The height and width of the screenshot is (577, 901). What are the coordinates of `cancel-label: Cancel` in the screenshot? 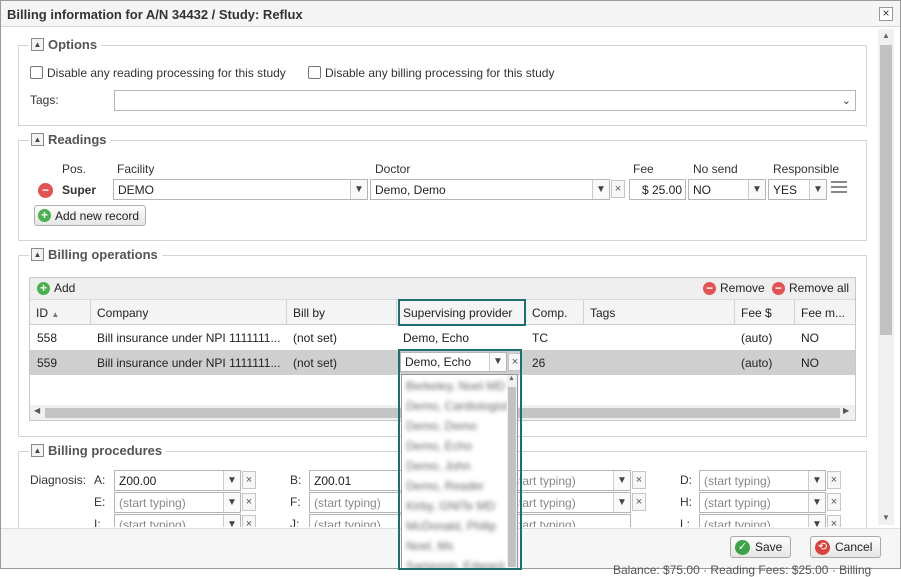 It's located at (854, 547).